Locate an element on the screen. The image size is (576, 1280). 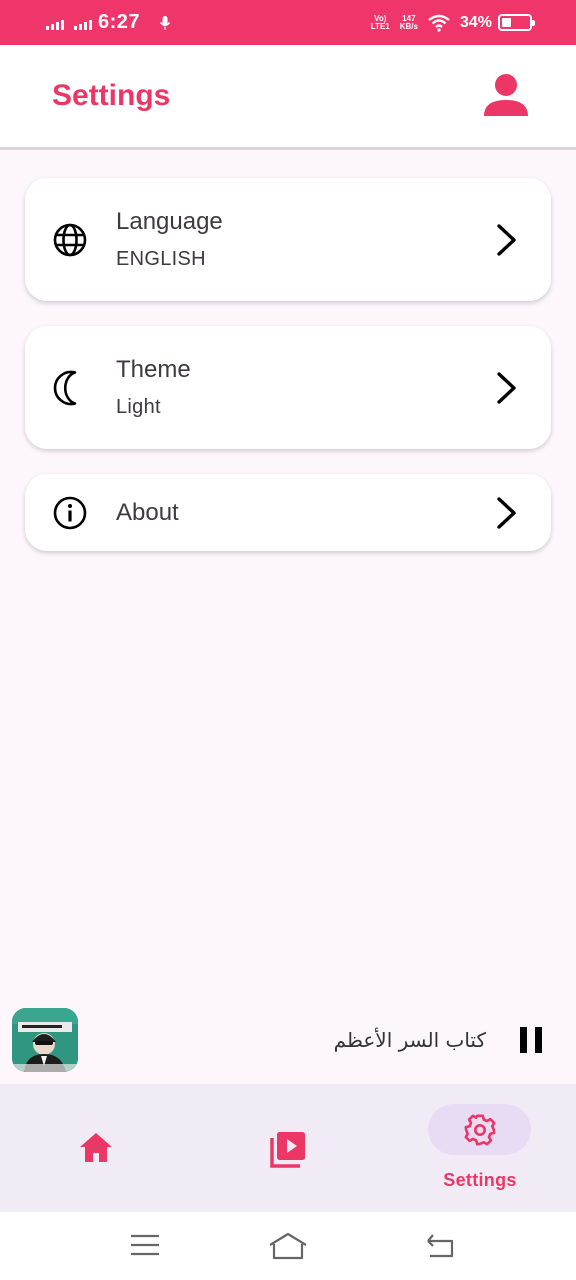
about-title: About is located at coordinates (147, 512).